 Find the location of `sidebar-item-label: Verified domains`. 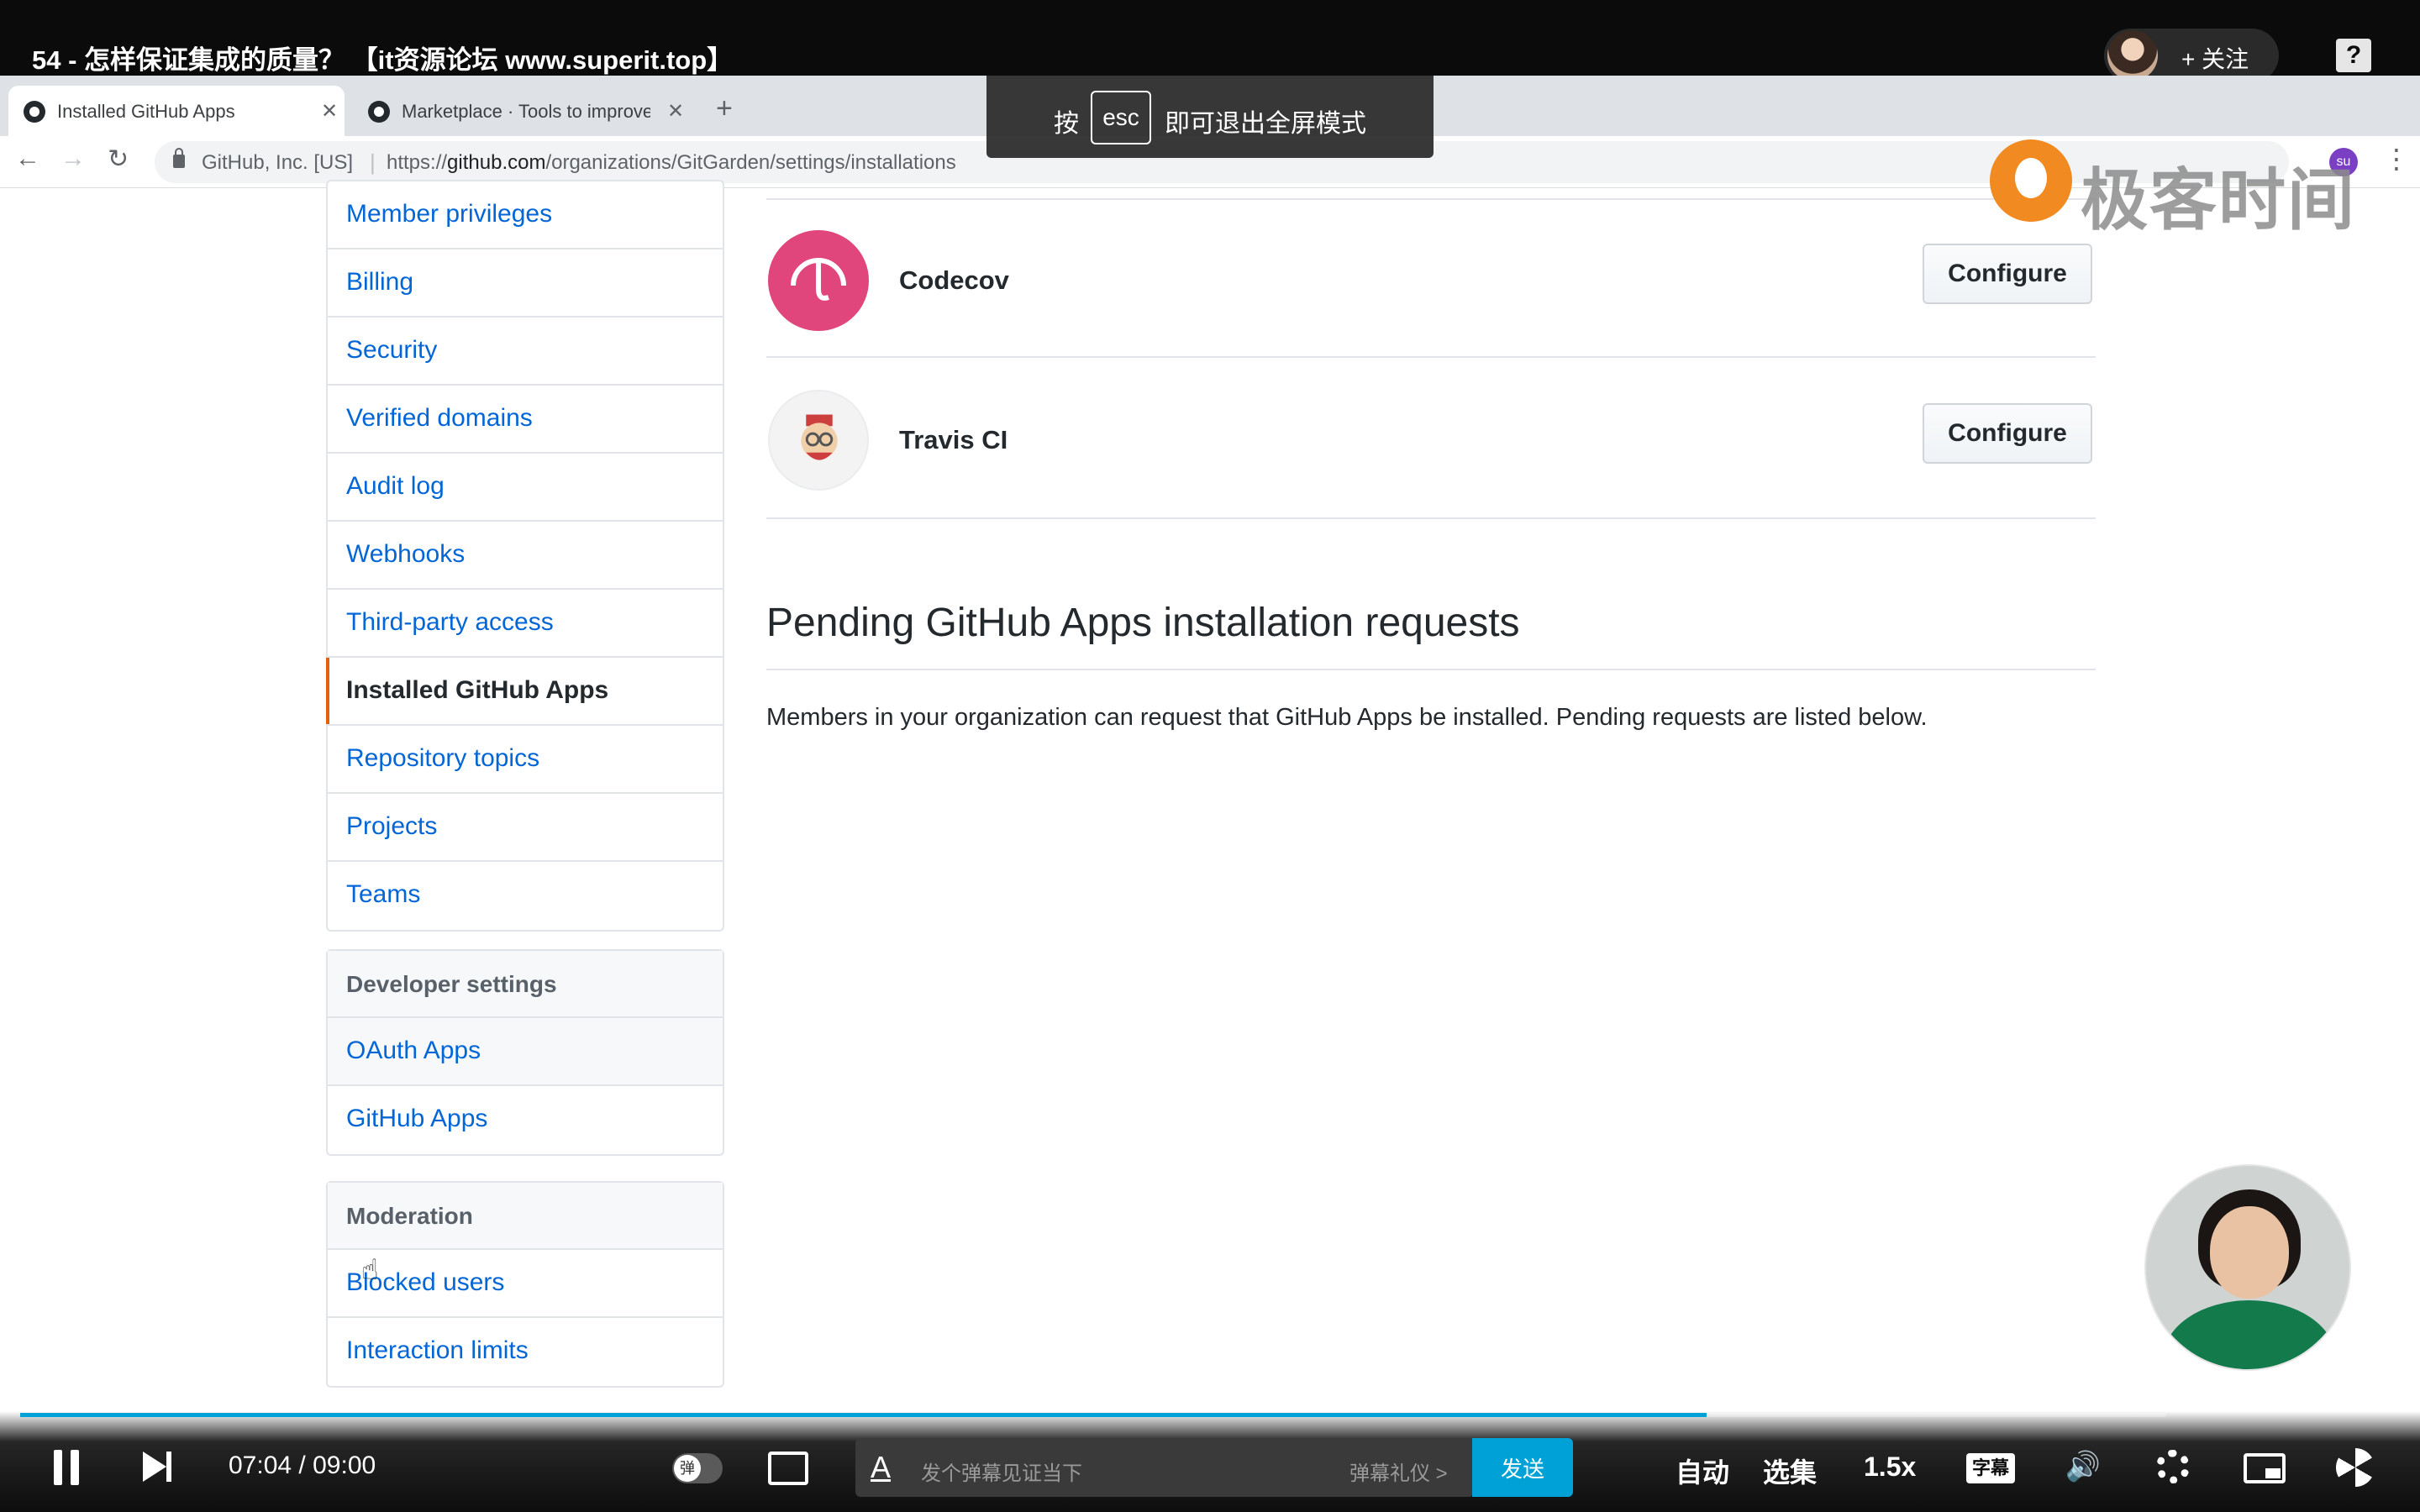

sidebar-item-label: Verified domains is located at coordinates (439, 418).